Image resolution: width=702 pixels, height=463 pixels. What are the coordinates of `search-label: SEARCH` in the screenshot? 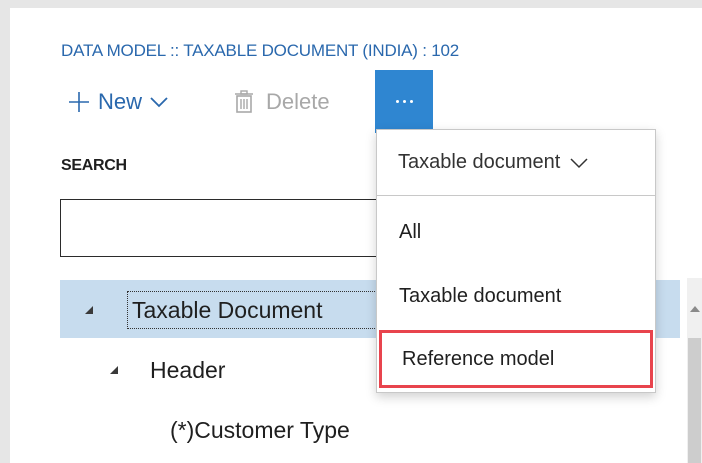 It's located at (94, 165).